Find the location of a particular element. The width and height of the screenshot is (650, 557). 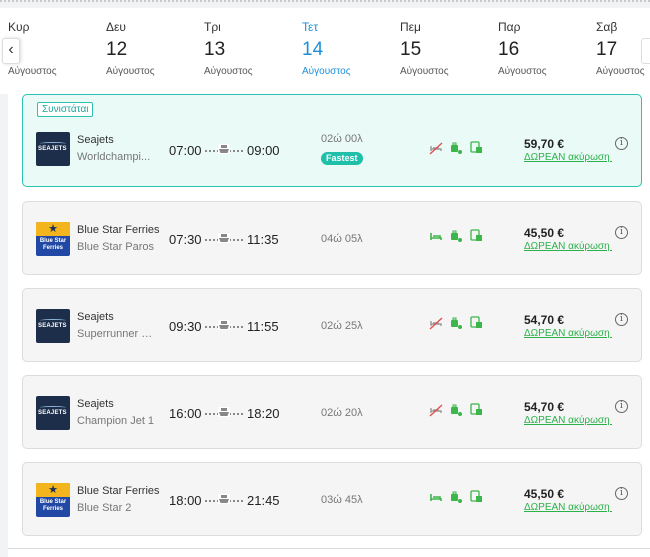

bluestar-logo: ★ Blue Star Ferries is located at coordinates (53, 239).